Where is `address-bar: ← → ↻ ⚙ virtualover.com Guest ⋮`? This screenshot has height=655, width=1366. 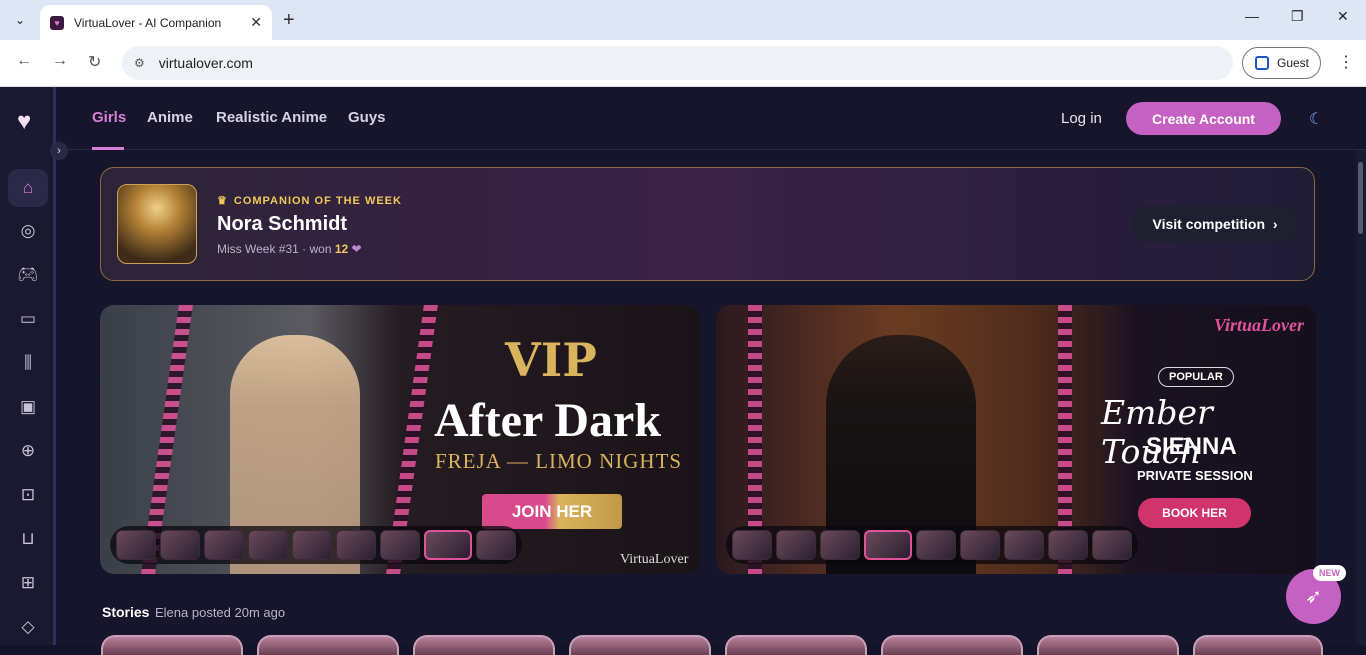 address-bar: ← → ↻ ⚙ virtualover.com Guest ⋮ is located at coordinates (683, 63).